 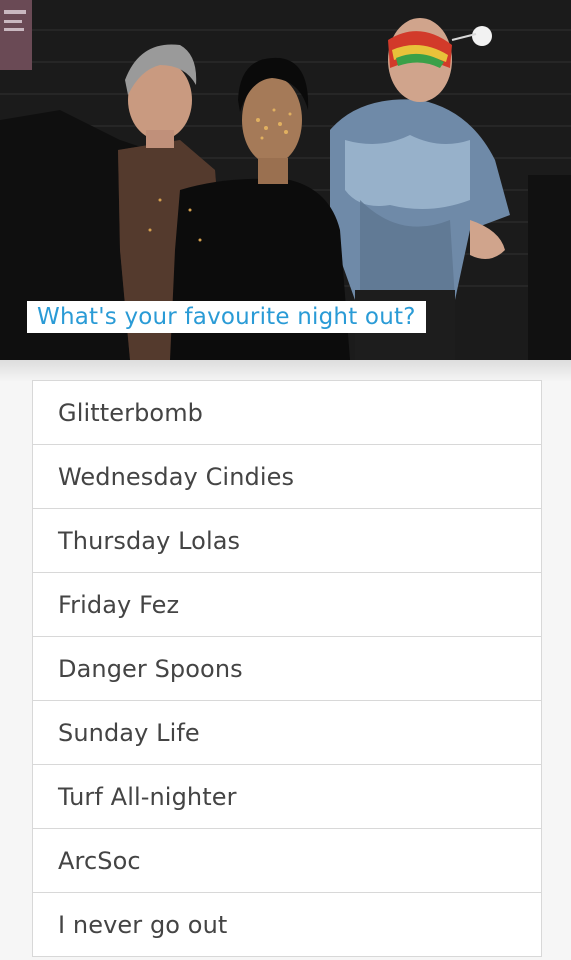 I want to click on poll-option-label: Wednesday Cindies, so click(x=176, y=476).